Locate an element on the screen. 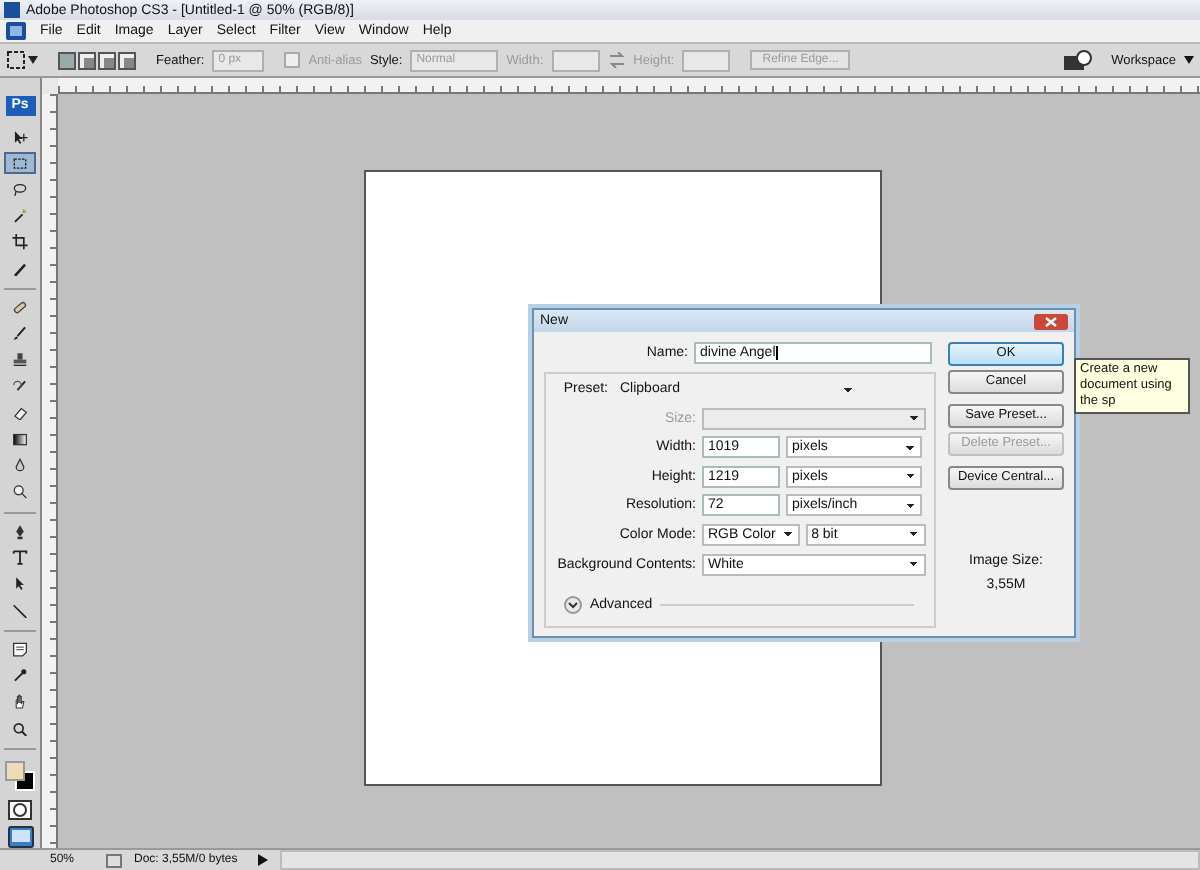 This screenshot has height=870, width=1200. app-logo-icon is located at coordinates (16, 31).